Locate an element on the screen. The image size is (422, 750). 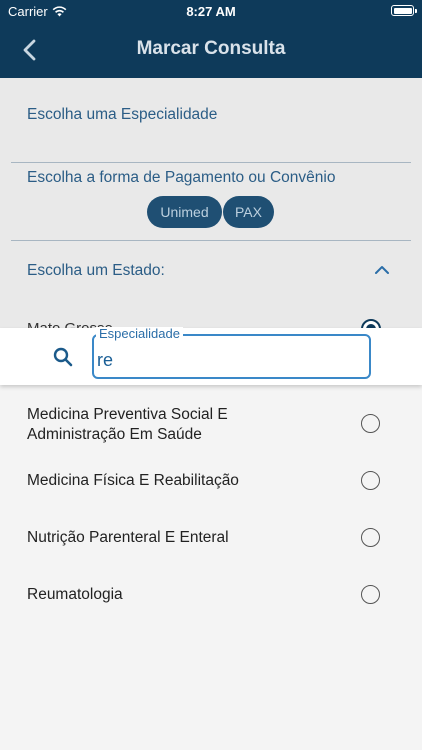
search-field: Especialidade is located at coordinates (231, 353).